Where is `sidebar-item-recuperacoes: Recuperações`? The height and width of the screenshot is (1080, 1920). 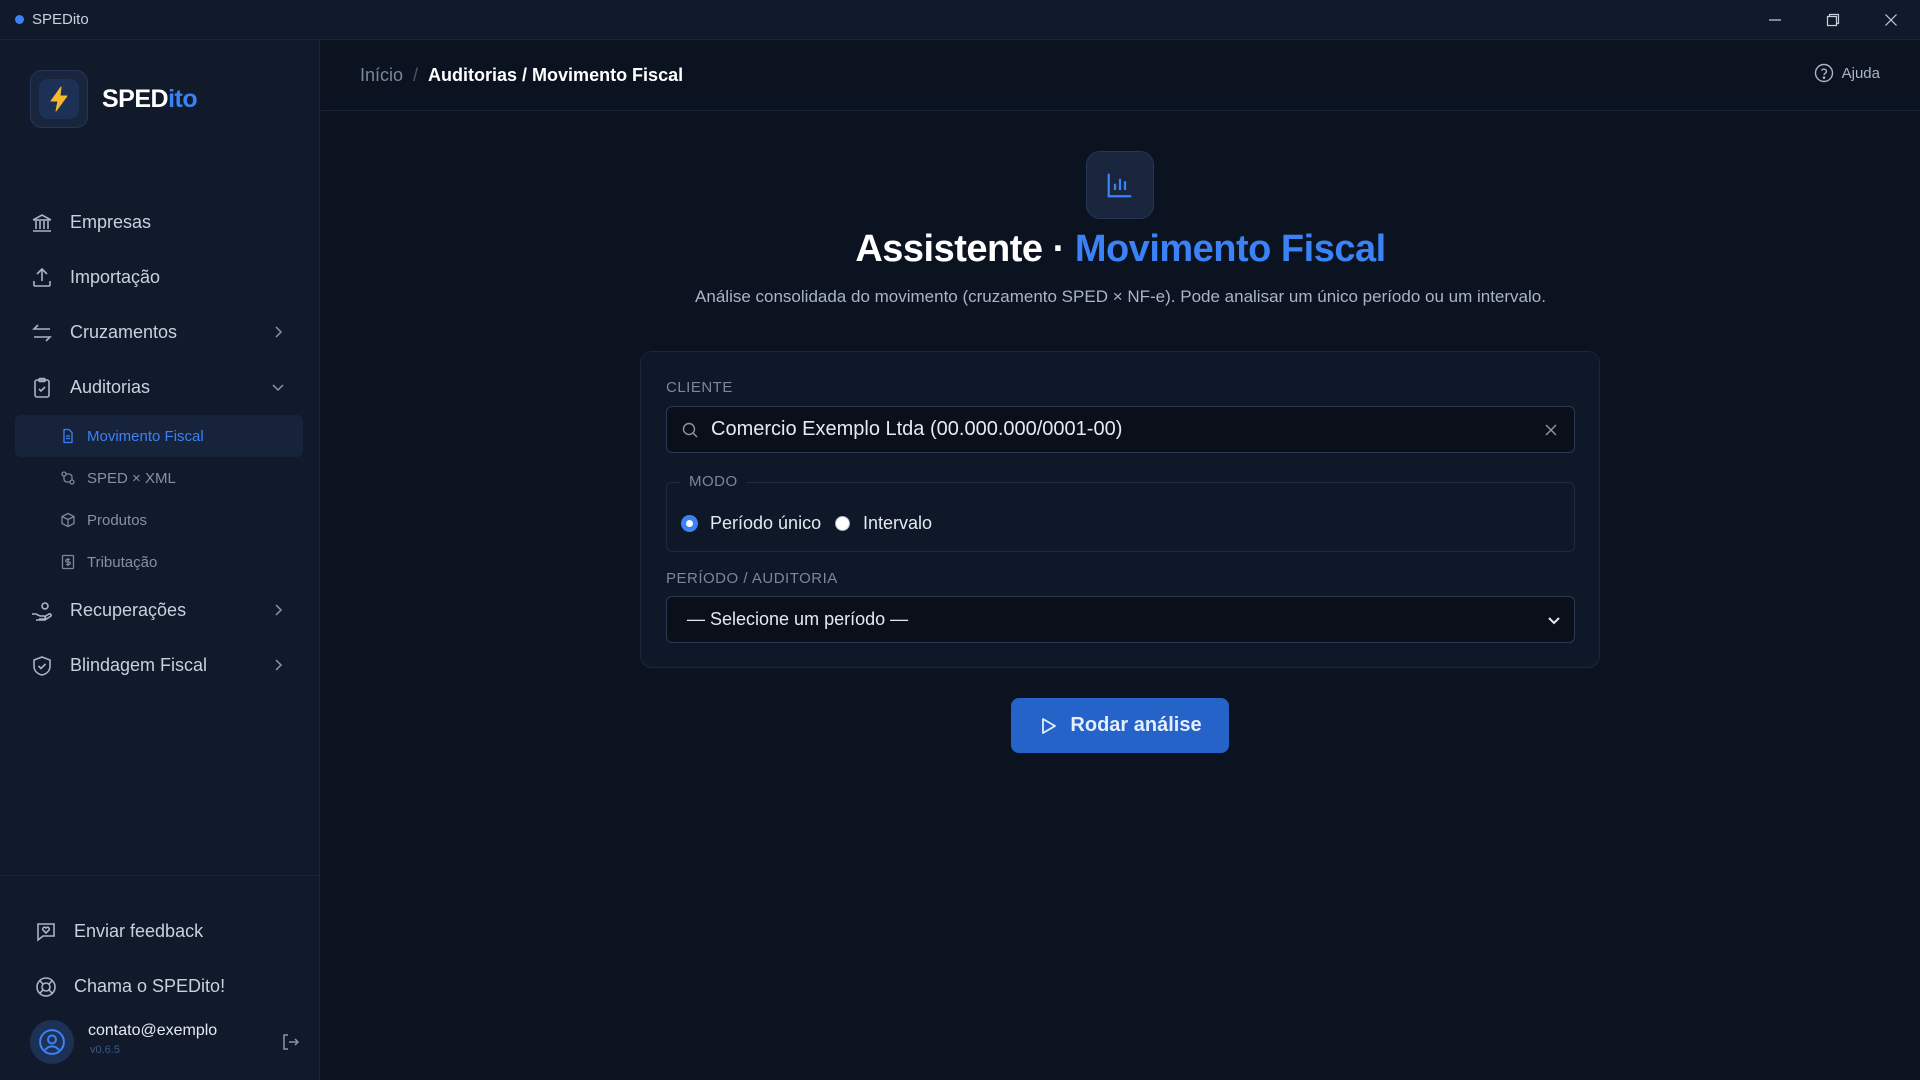 sidebar-item-recuperacoes: Recuperações is located at coordinates (160, 610).